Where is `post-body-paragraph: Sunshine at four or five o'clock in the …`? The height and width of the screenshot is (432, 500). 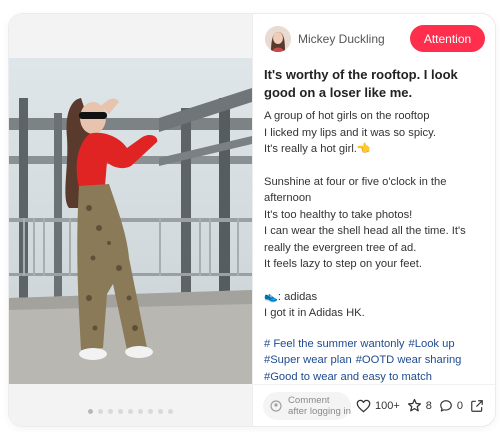
post-body-paragraph: Sunshine at four or five o'clock in the … is located at coordinates (375, 223).